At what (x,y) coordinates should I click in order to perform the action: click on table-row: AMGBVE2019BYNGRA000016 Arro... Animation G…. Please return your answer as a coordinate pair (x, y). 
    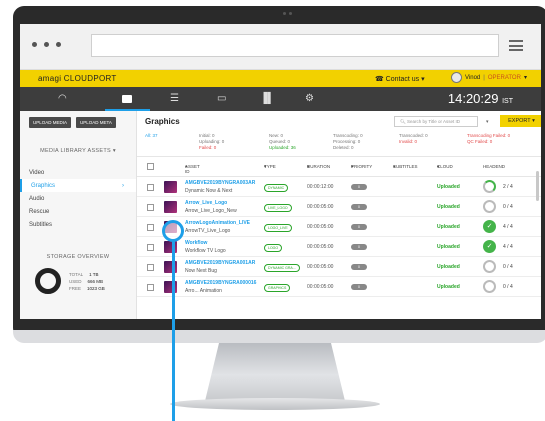
    Looking at the image, I should click on (339, 287).